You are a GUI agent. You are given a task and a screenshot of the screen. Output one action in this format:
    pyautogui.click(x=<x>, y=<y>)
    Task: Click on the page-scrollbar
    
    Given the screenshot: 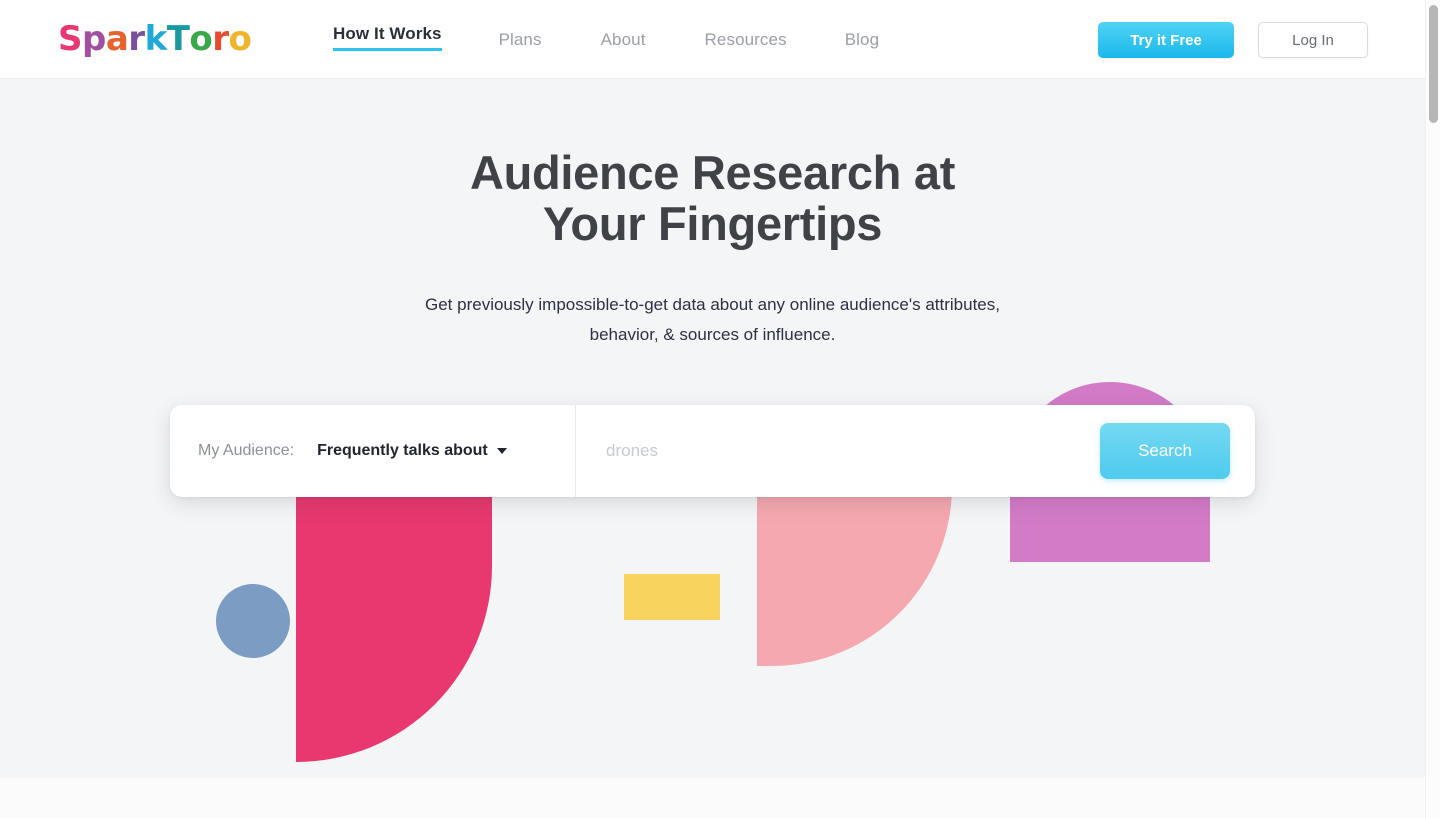 What is the action you would take?
    pyautogui.click(x=1432, y=409)
    